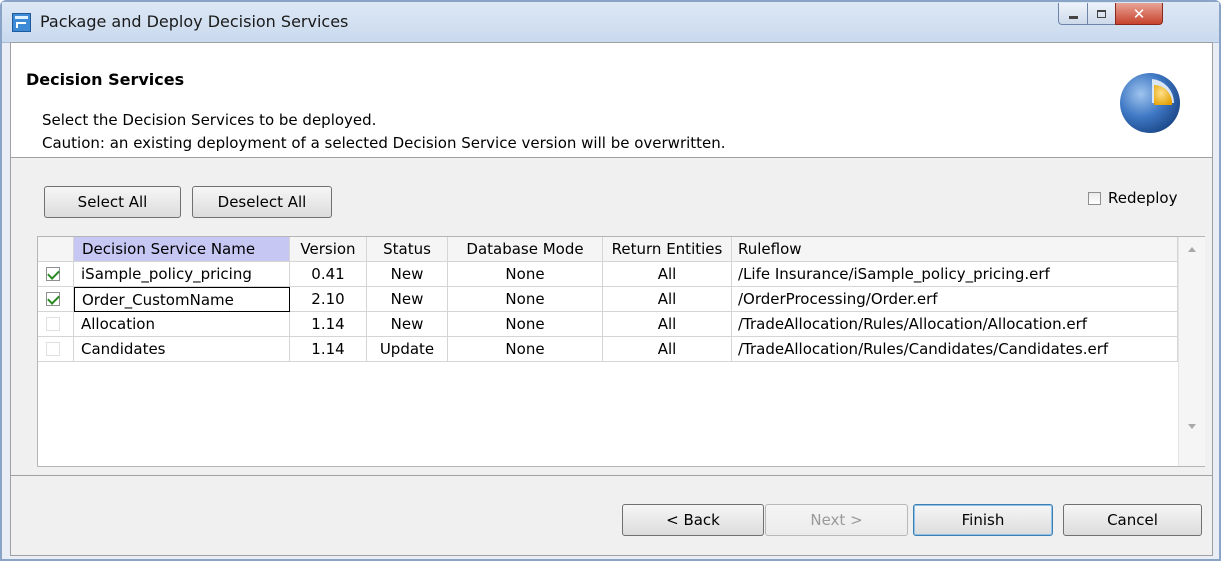  What do you see at coordinates (1192, 249) in the screenshot?
I see `scroll-up-icon` at bounding box center [1192, 249].